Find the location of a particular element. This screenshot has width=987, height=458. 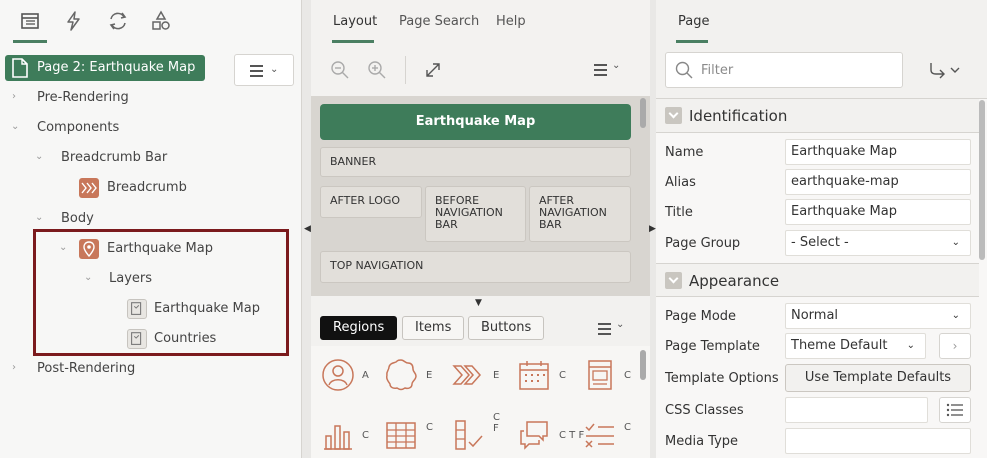

tree-node-components: Components is located at coordinates (78, 128).